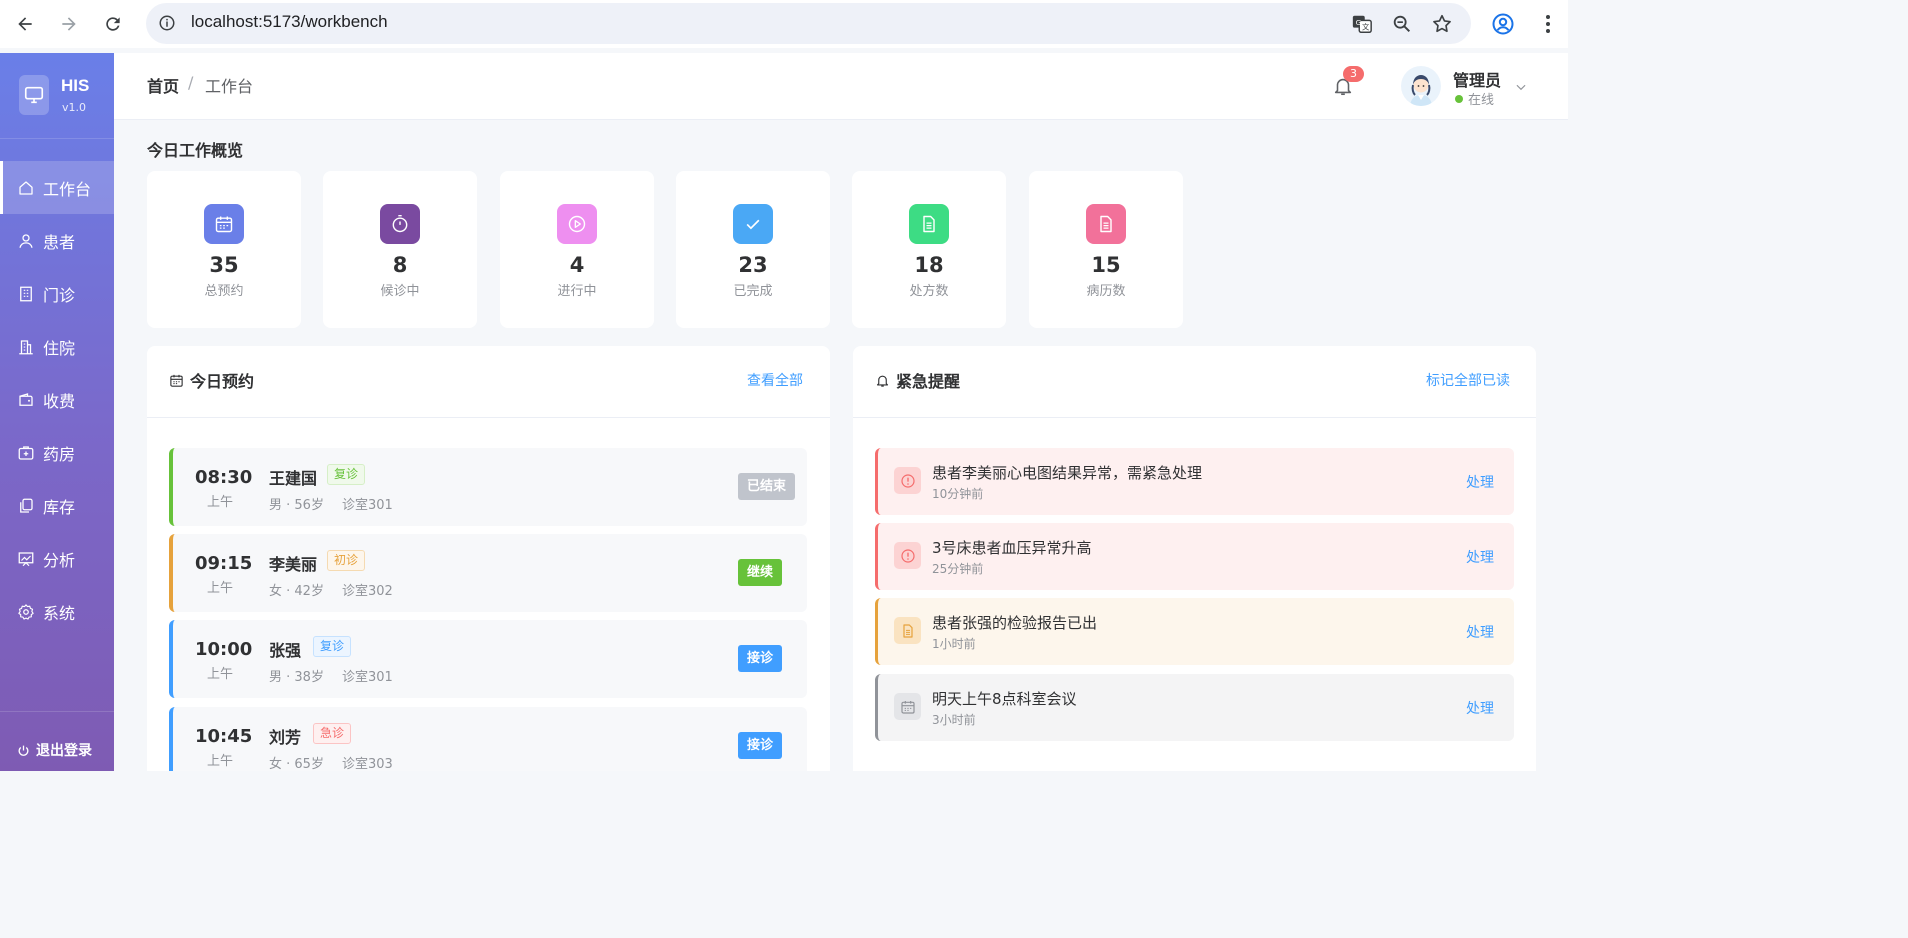 The image size is (1908, 938). Describe the element at coordinates (167, 23) in the screenshot. I see `info-icon` at that location.